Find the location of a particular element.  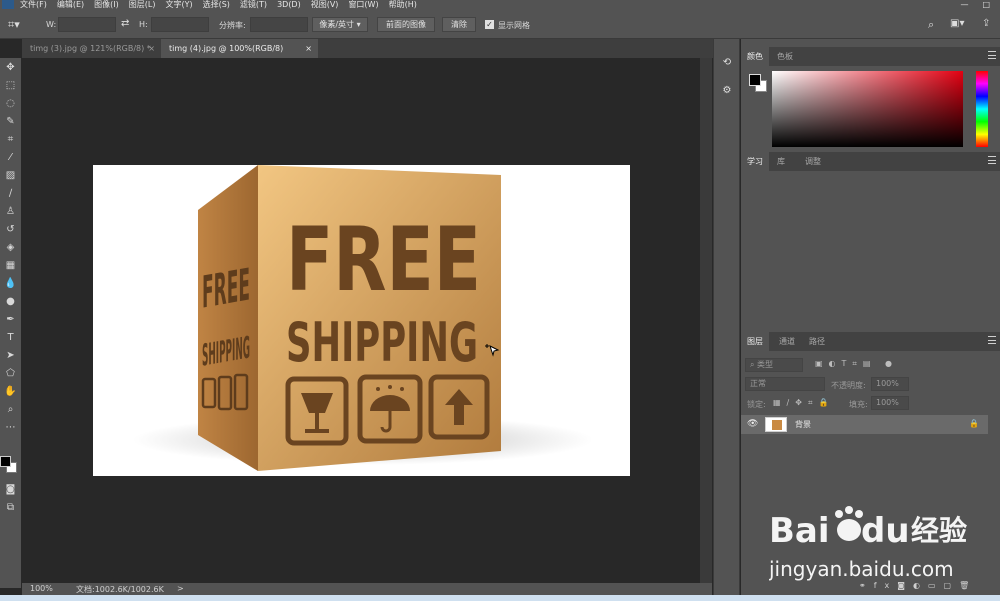

eyedropper-tool-icon: ⁄ is located at coordinates (10, 157).